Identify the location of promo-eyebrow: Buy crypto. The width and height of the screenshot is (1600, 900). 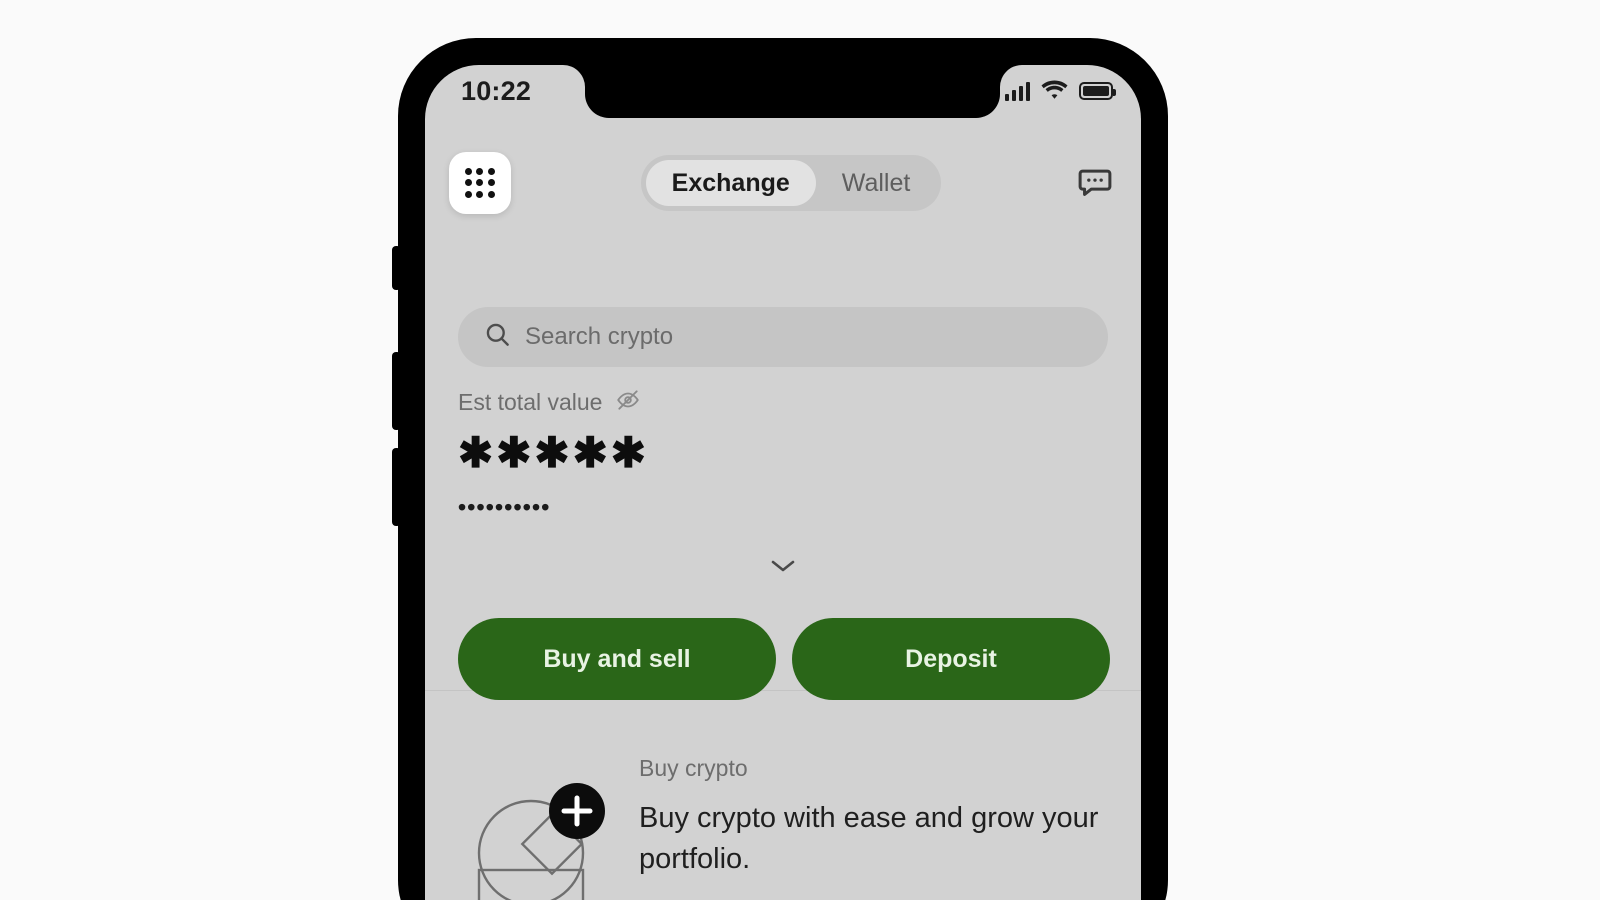
(693, 768).